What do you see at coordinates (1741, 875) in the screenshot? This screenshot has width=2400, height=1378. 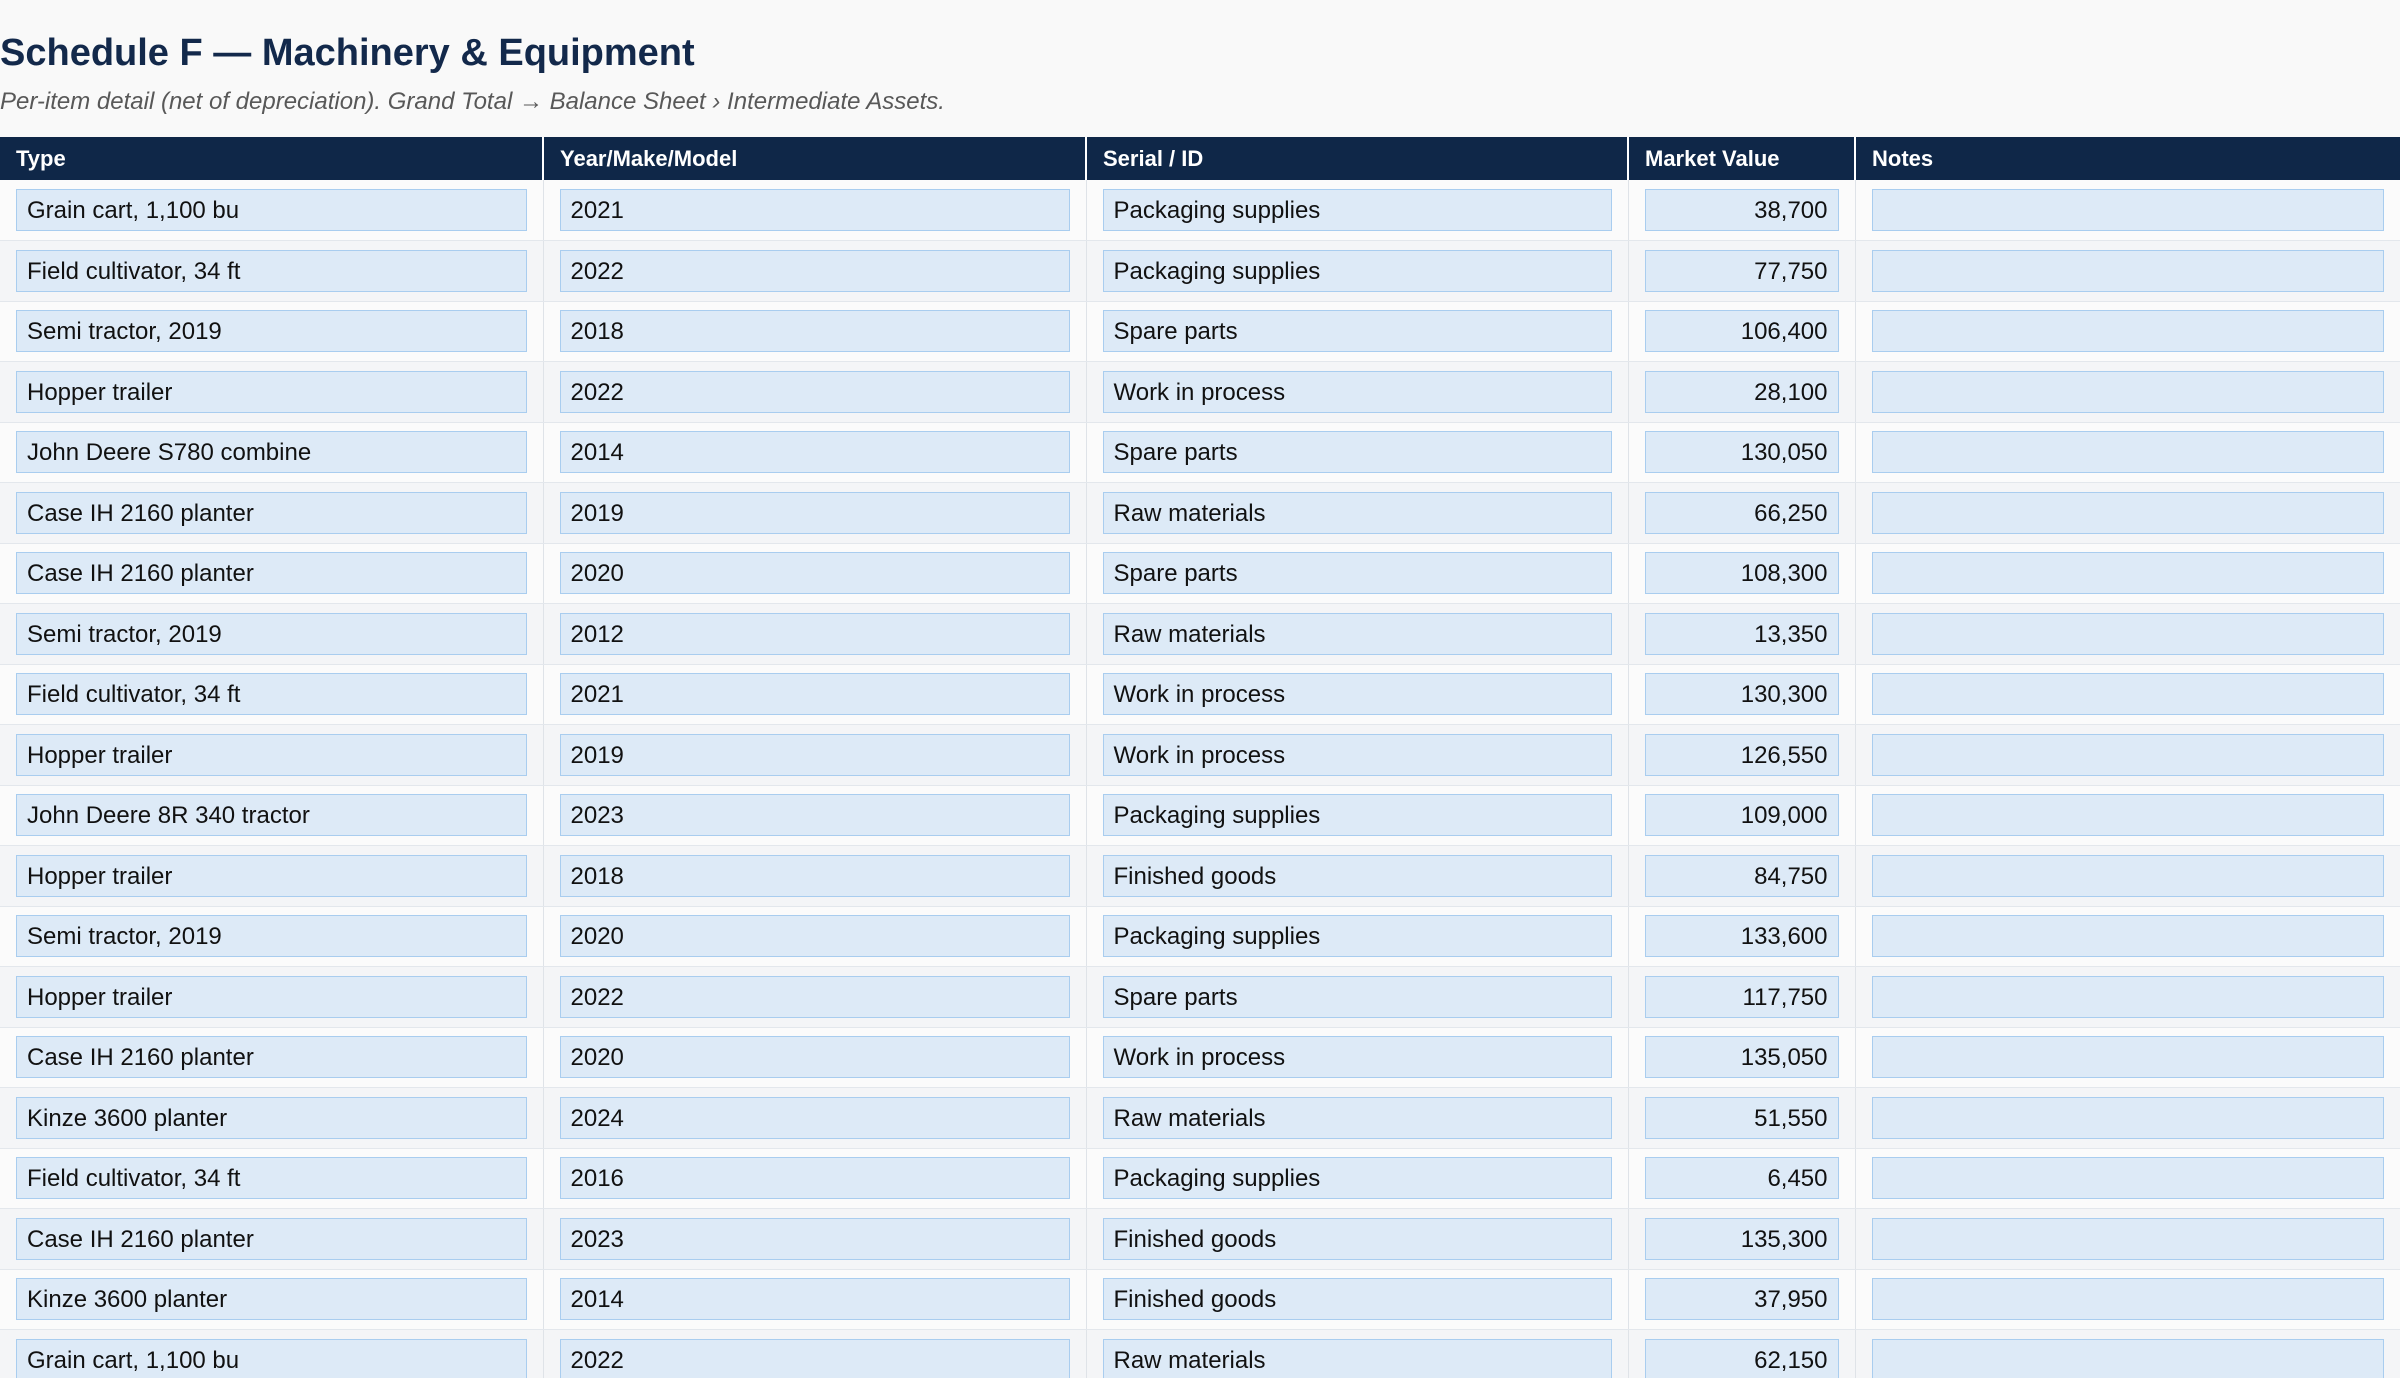 I see `market-value-field: 84,750` at bounding box center [1741, 875].